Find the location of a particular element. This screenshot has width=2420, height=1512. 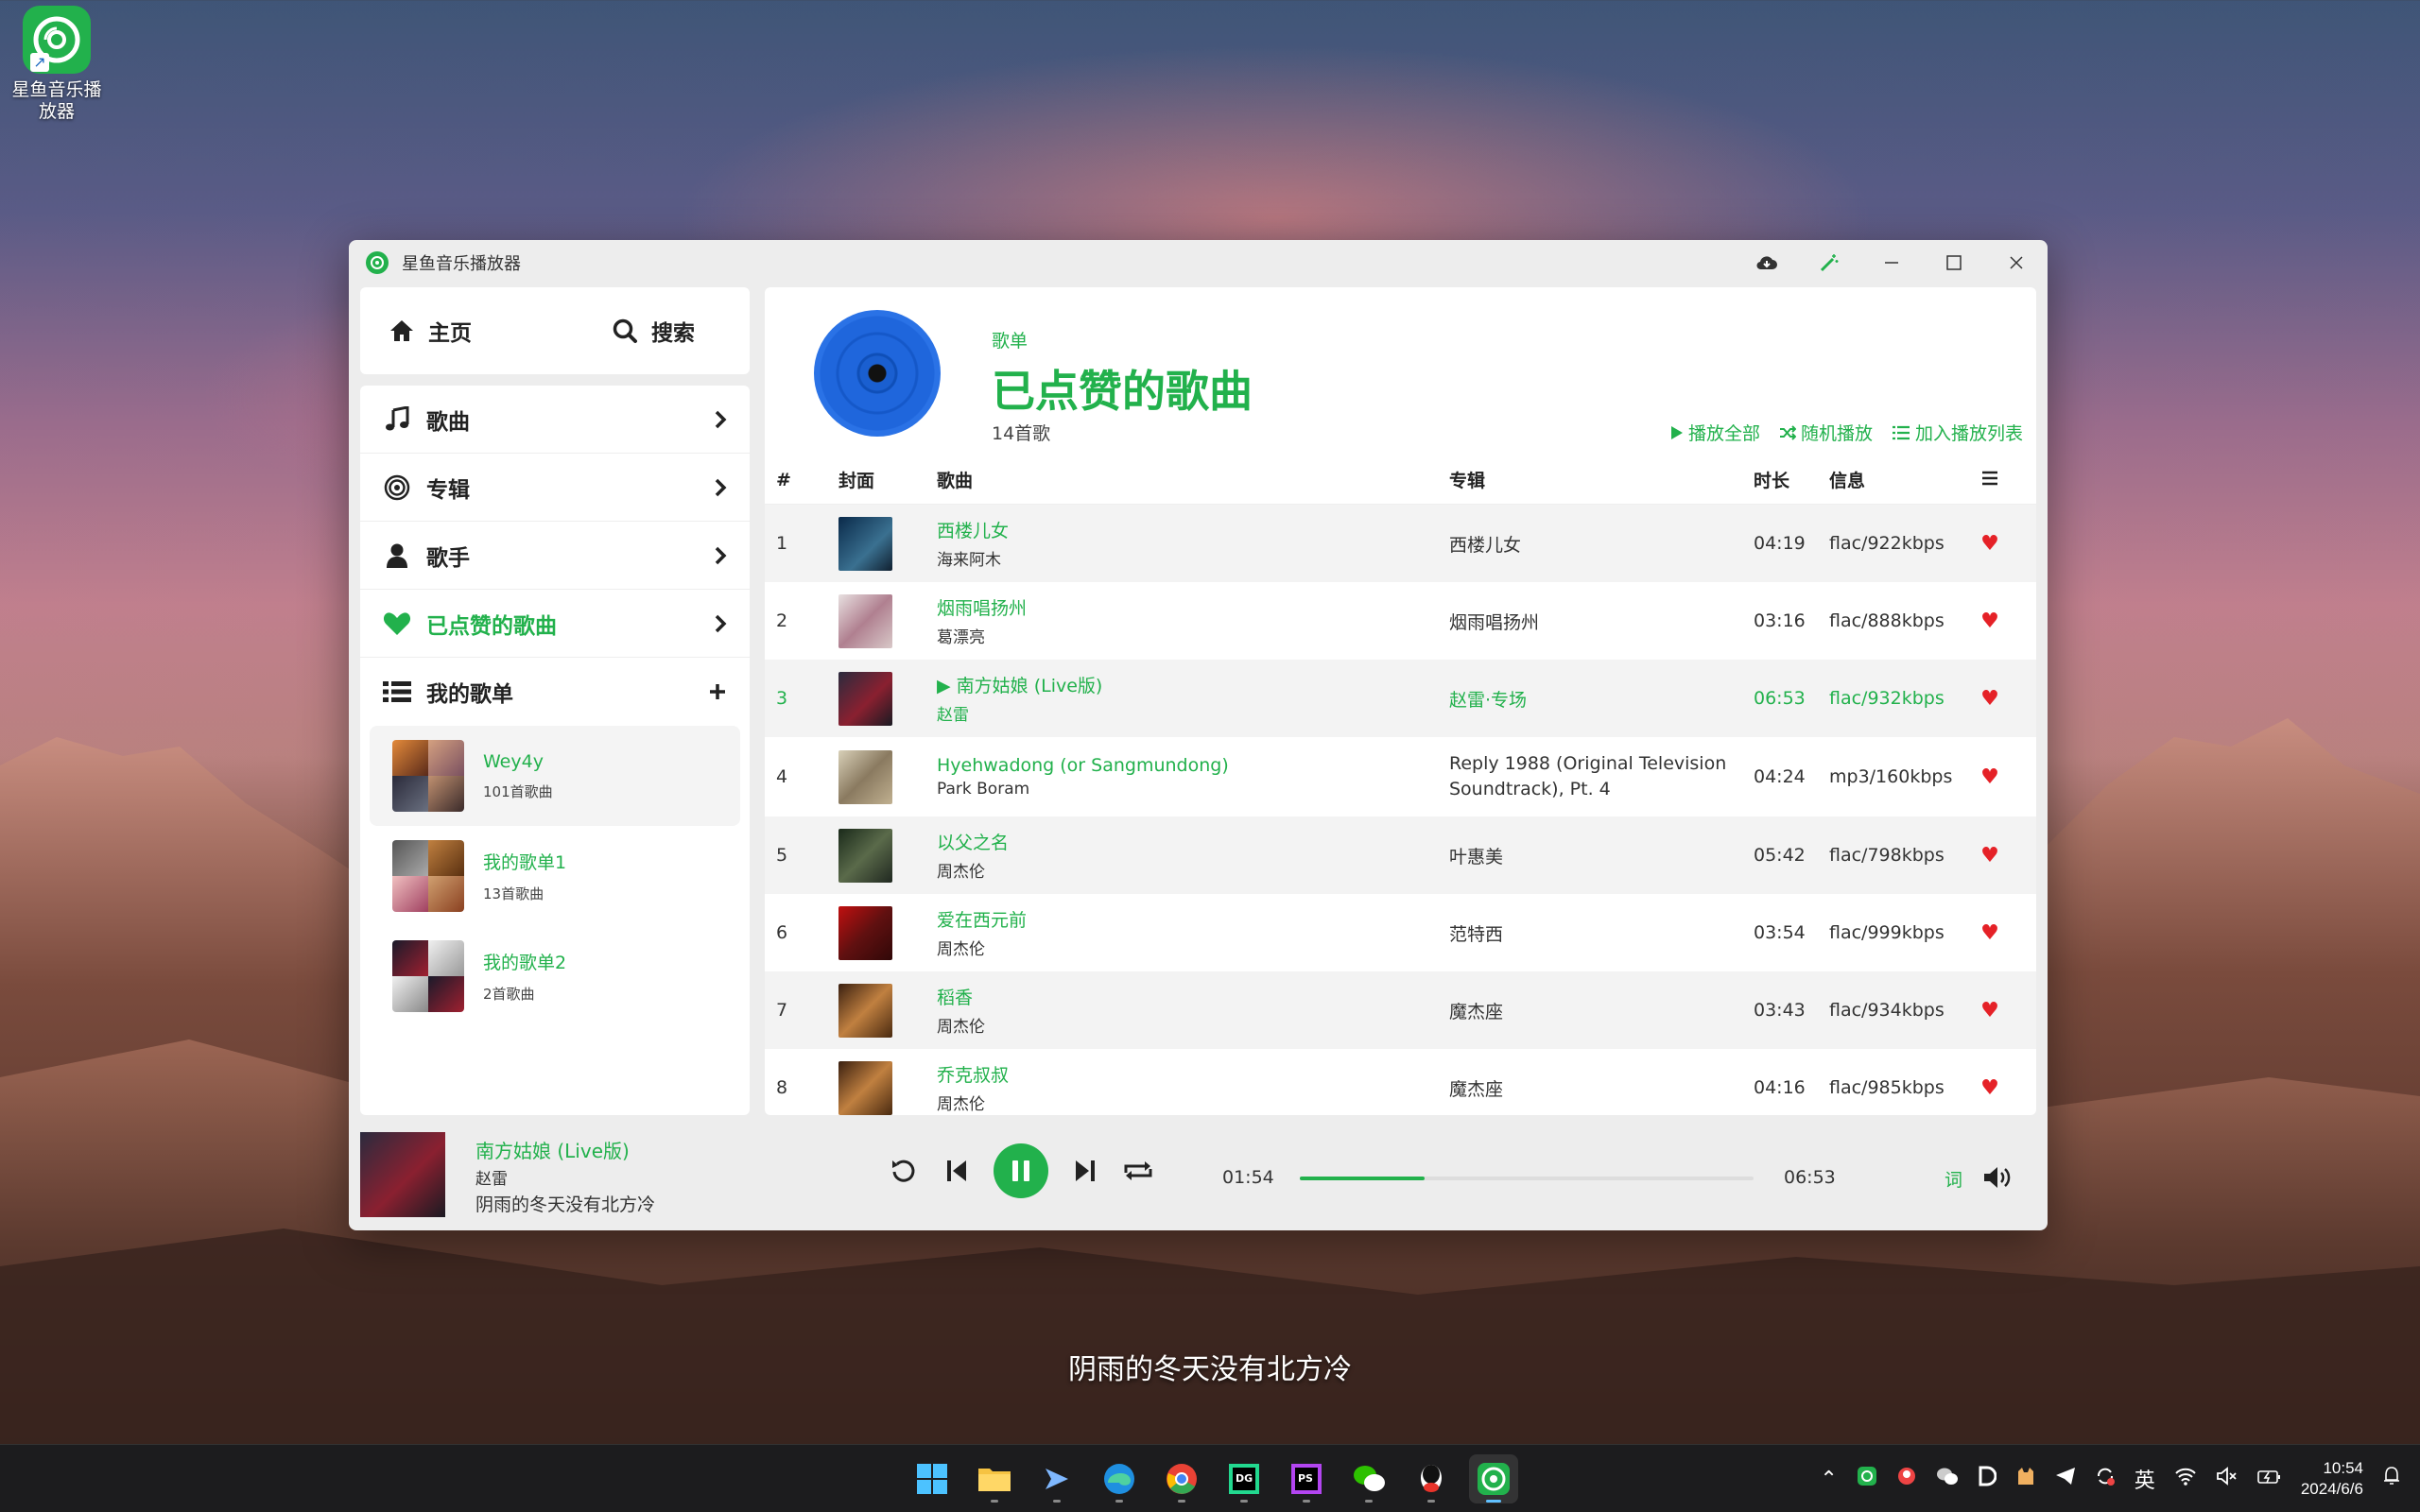

next-track-icon is located at coordinates (1085, 1171).